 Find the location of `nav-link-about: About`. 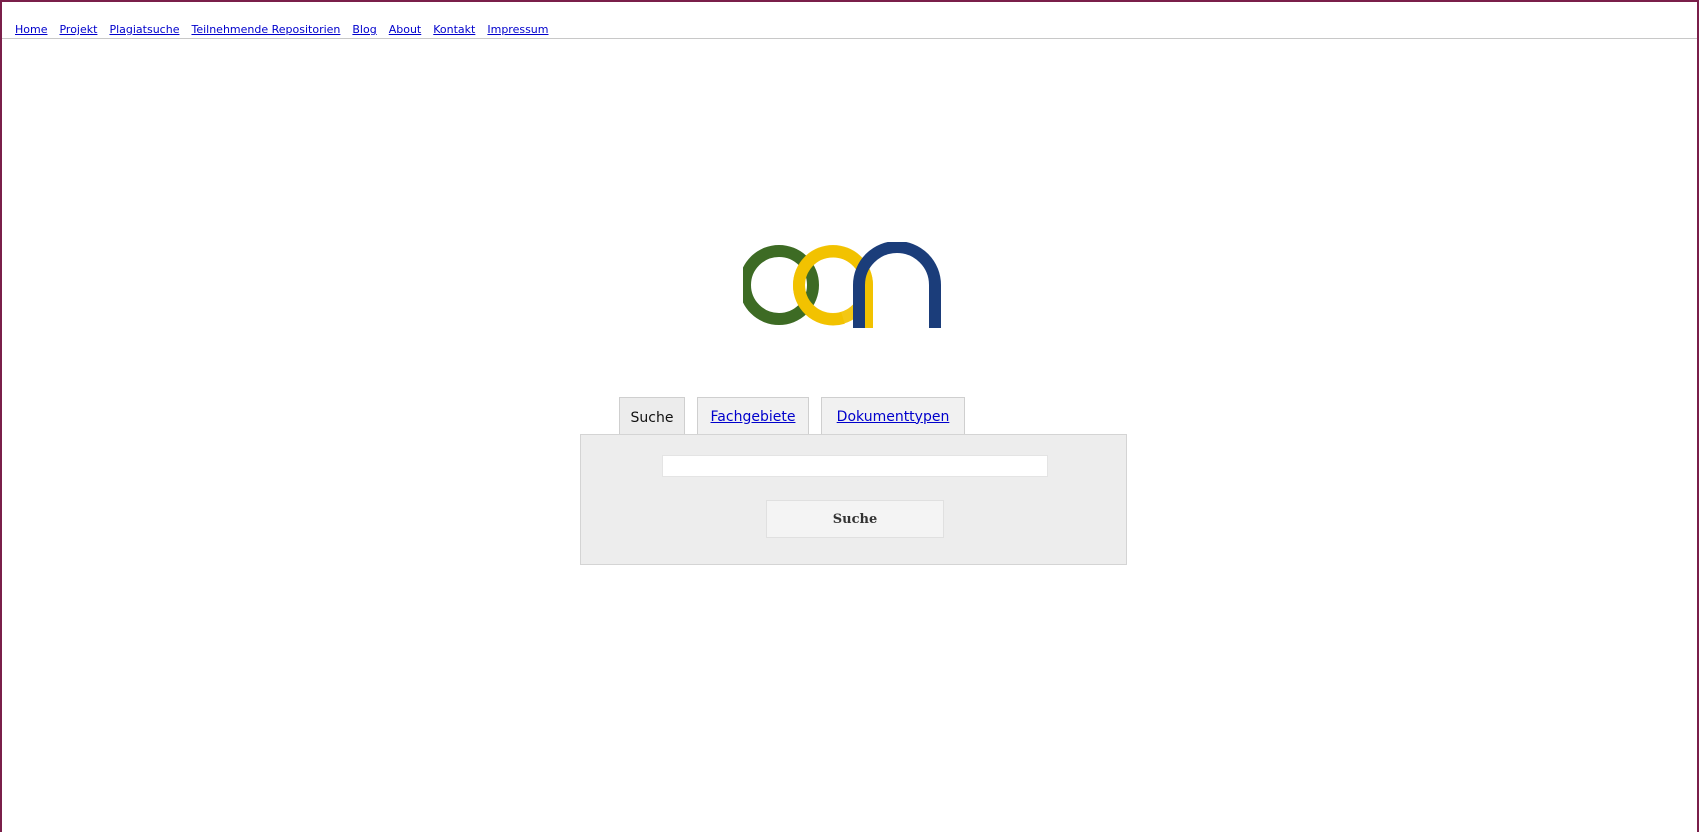

nav-link-about: About is located at coordinates (405, 29).